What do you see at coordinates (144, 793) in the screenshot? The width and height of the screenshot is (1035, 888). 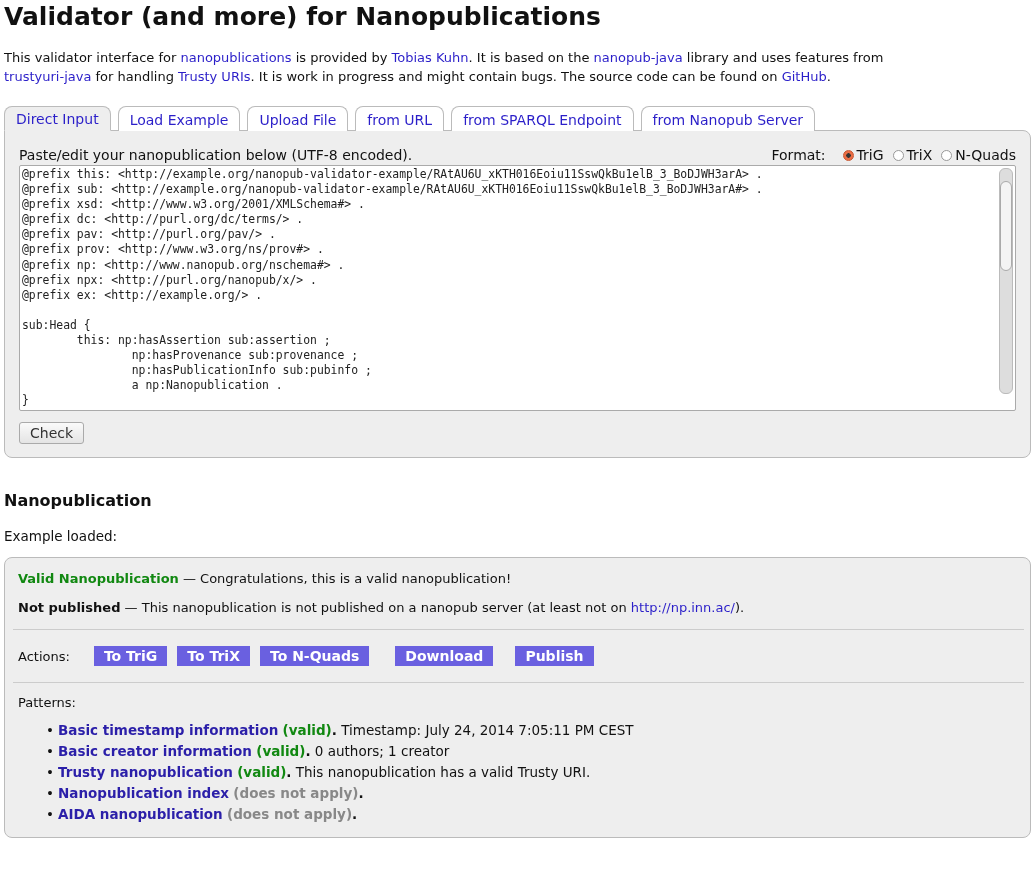 I see `pattern-link: Nanopublication index` at bounding box center [144, 793].